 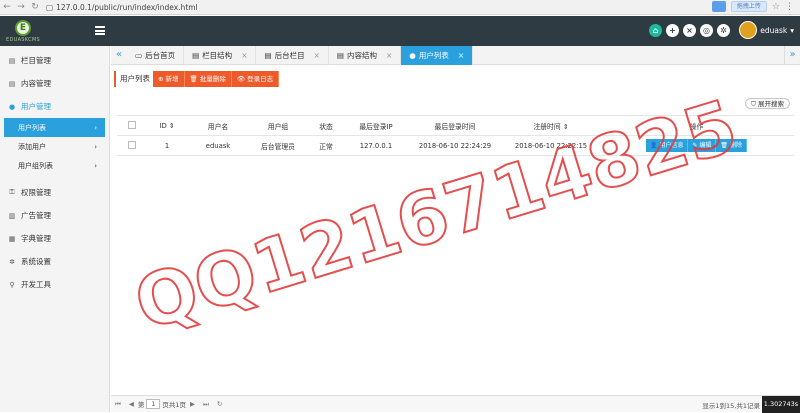 What do you see at coordinates (139, 55) in the screenshot?
I see `monitor-icon: ▭` at bounding box center [139, 55].